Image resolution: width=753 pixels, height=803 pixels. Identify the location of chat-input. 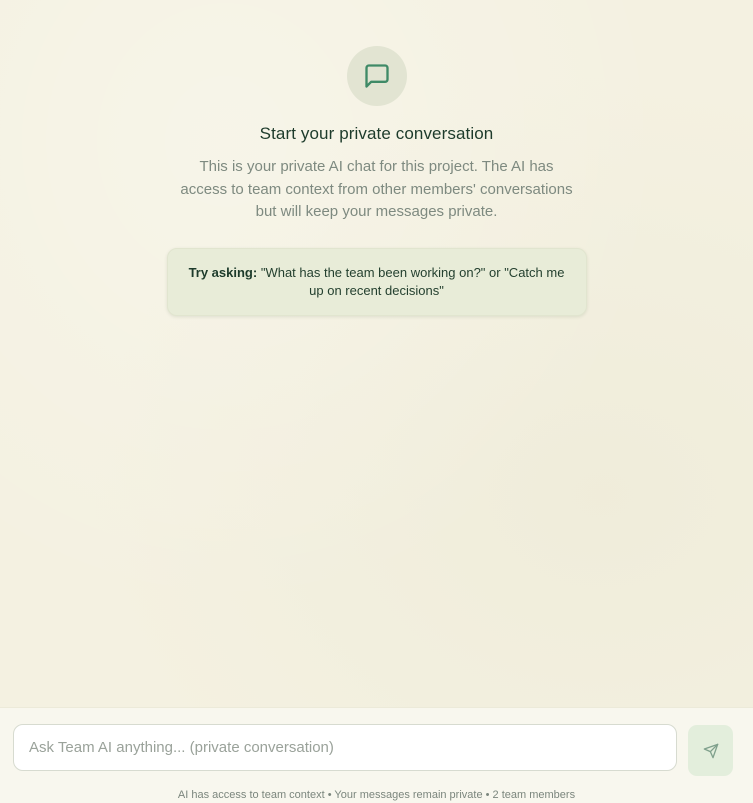
(345, 747).